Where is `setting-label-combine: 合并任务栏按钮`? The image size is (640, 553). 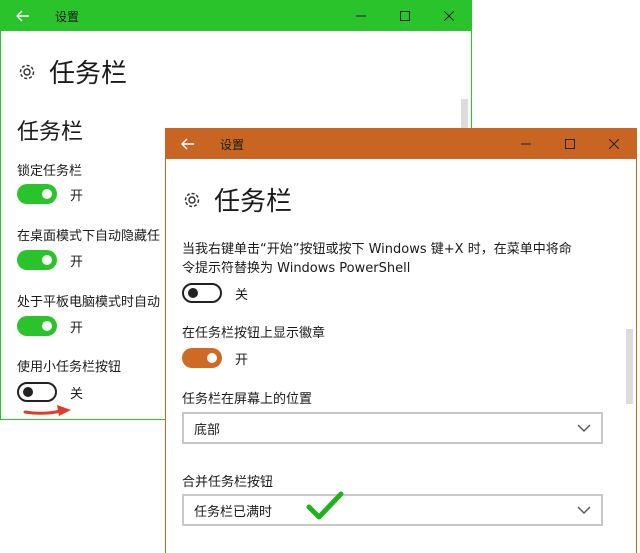
setting-label-combine: 合并任务栏按钮 is located at coordinates (228, 482).